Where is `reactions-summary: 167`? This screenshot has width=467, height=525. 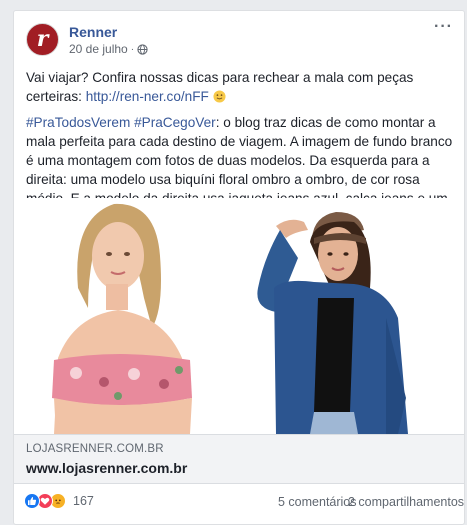
reactions-summary: 167 is located at coordinates (59, 501).